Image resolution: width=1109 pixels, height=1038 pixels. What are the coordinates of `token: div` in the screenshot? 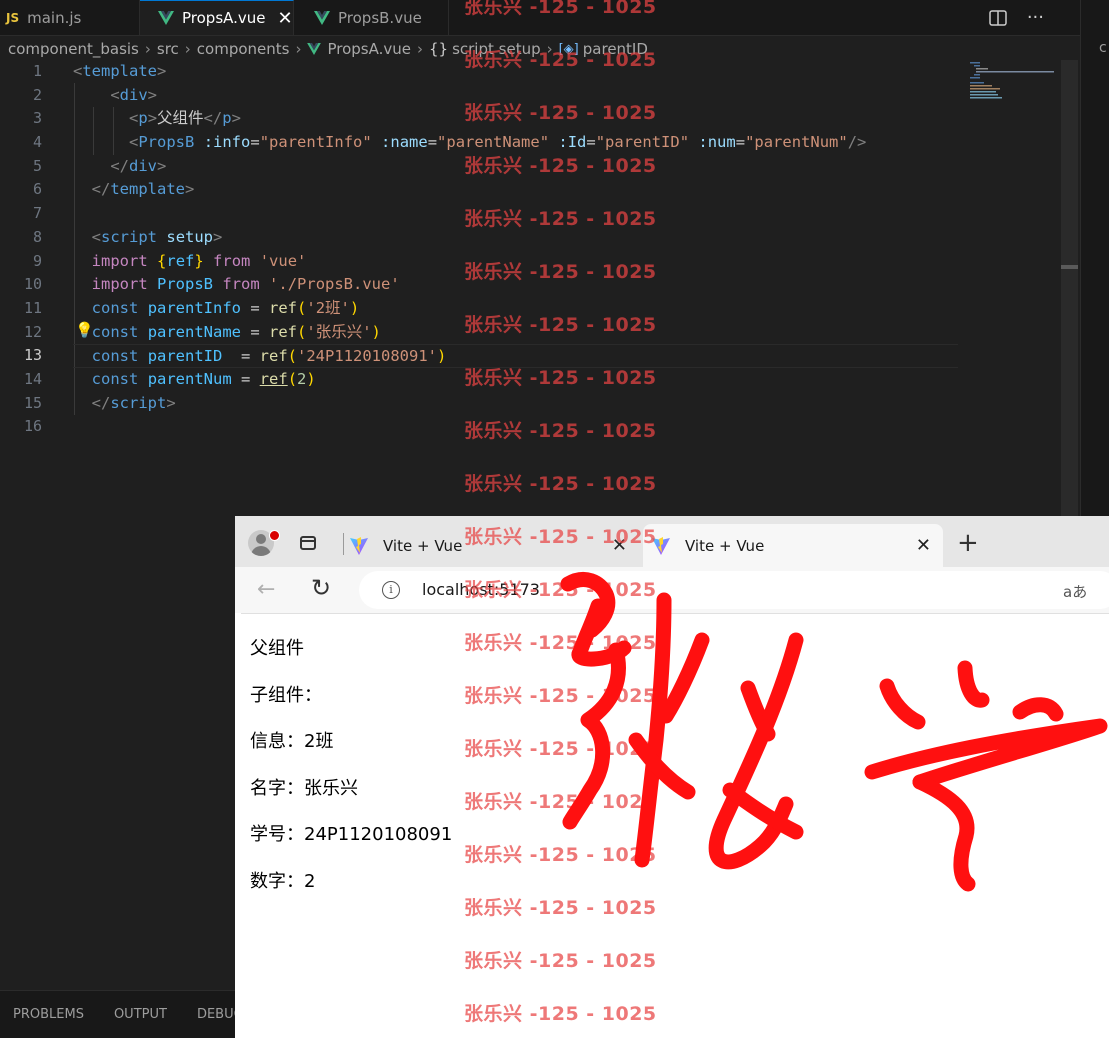 It's located at (133, 94).